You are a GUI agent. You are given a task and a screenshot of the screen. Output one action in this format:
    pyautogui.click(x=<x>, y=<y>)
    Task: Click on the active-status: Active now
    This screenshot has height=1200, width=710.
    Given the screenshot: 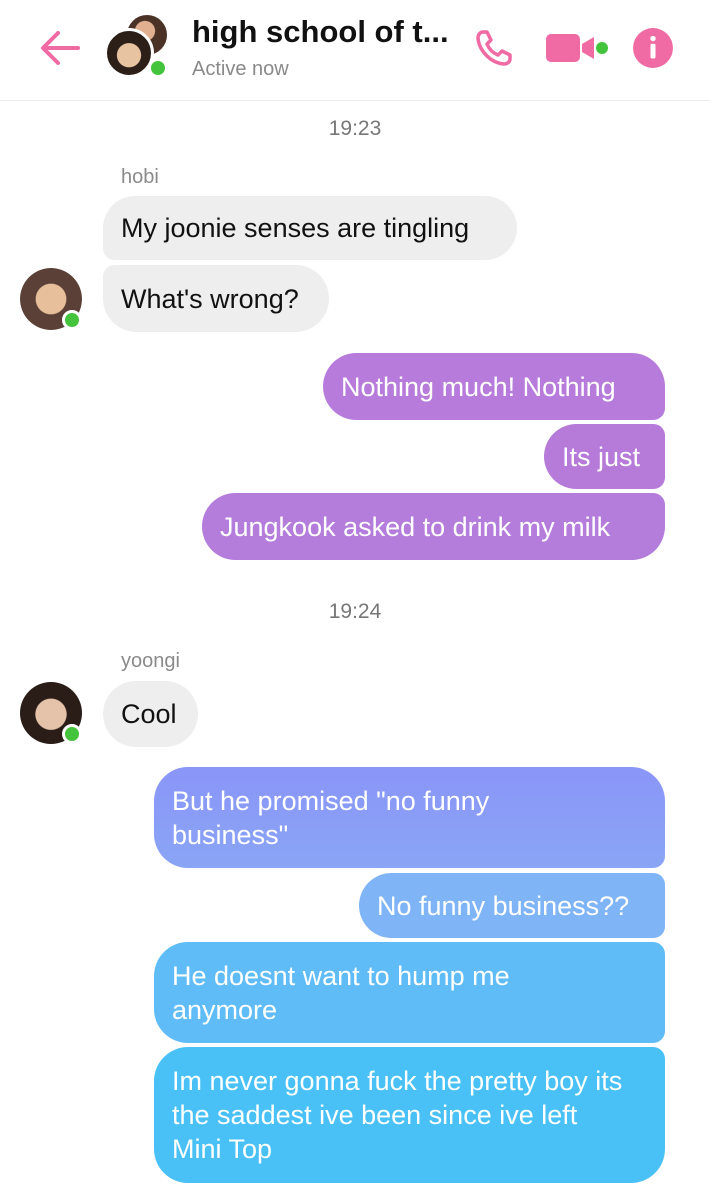 What is the action you would take?
    pyautogui.click(x=240, y=69)
    